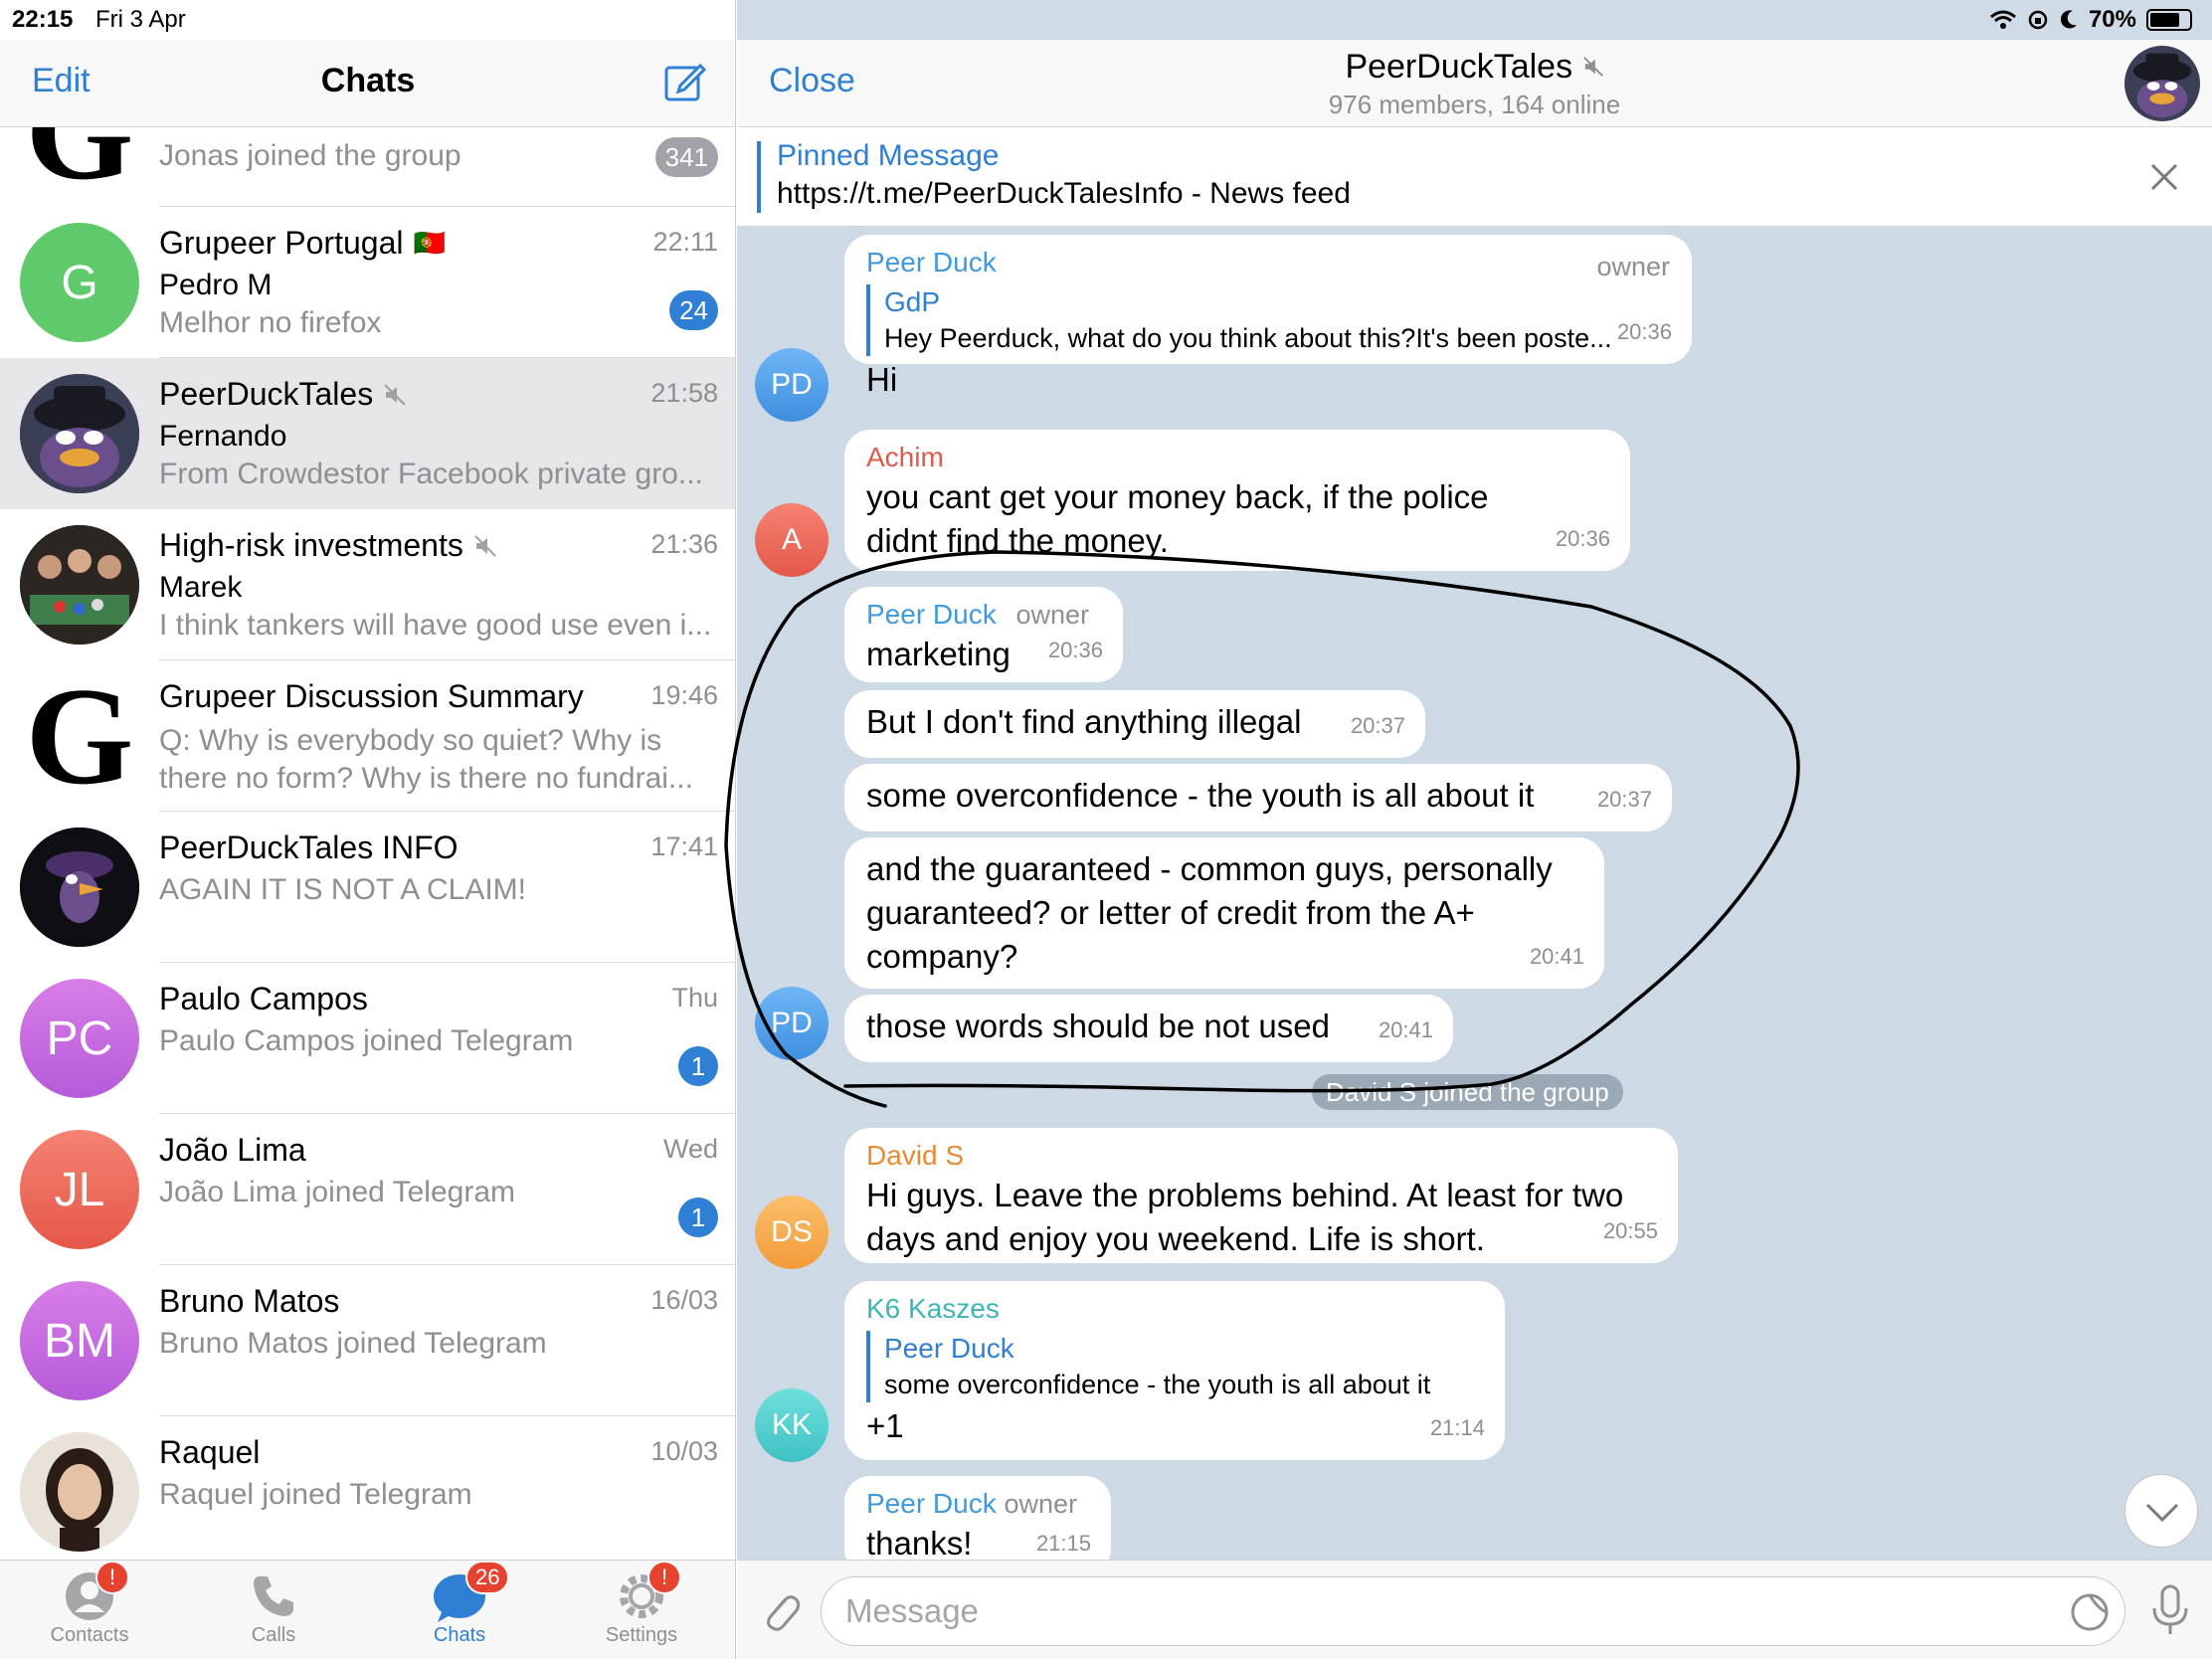 The width and height of the screenshot is (2212, 1659). I want to click on reply-name: GdP, so click(912, 301).